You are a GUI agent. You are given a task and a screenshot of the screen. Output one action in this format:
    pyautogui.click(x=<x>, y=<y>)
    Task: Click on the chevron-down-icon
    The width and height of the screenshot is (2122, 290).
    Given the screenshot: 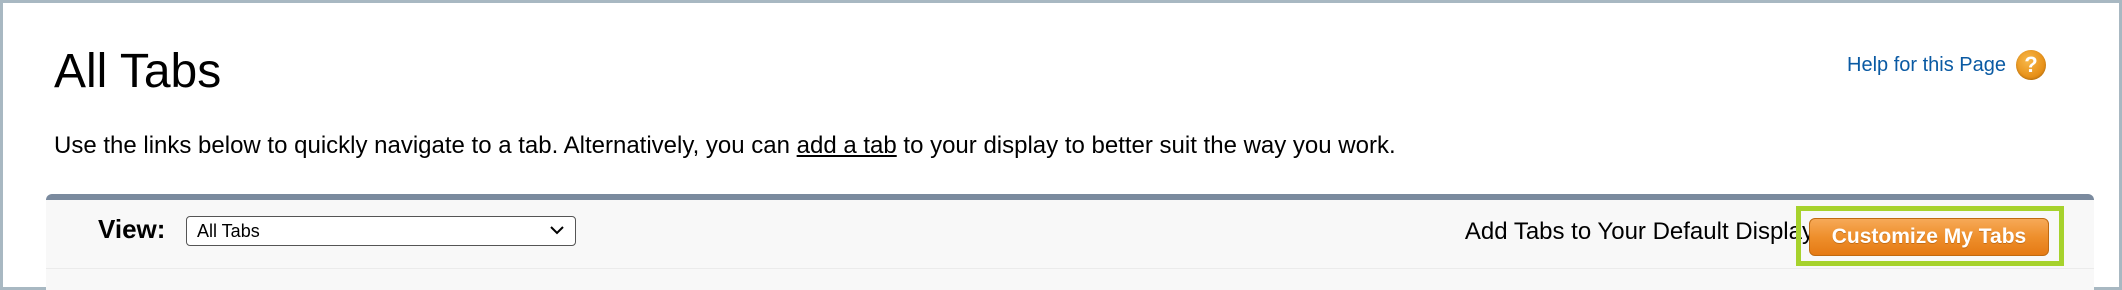 What is the action you would take?
    pyautogui.click(x=557, y=230)
    